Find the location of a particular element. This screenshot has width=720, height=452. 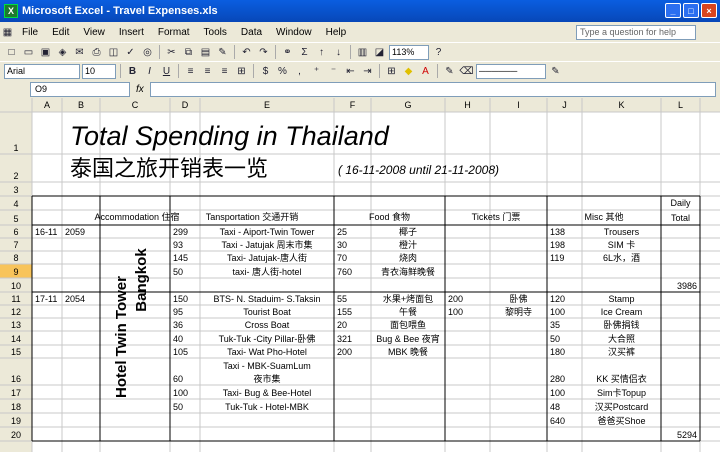

permission-icon: ◈ is located at coordinates (62, 52).